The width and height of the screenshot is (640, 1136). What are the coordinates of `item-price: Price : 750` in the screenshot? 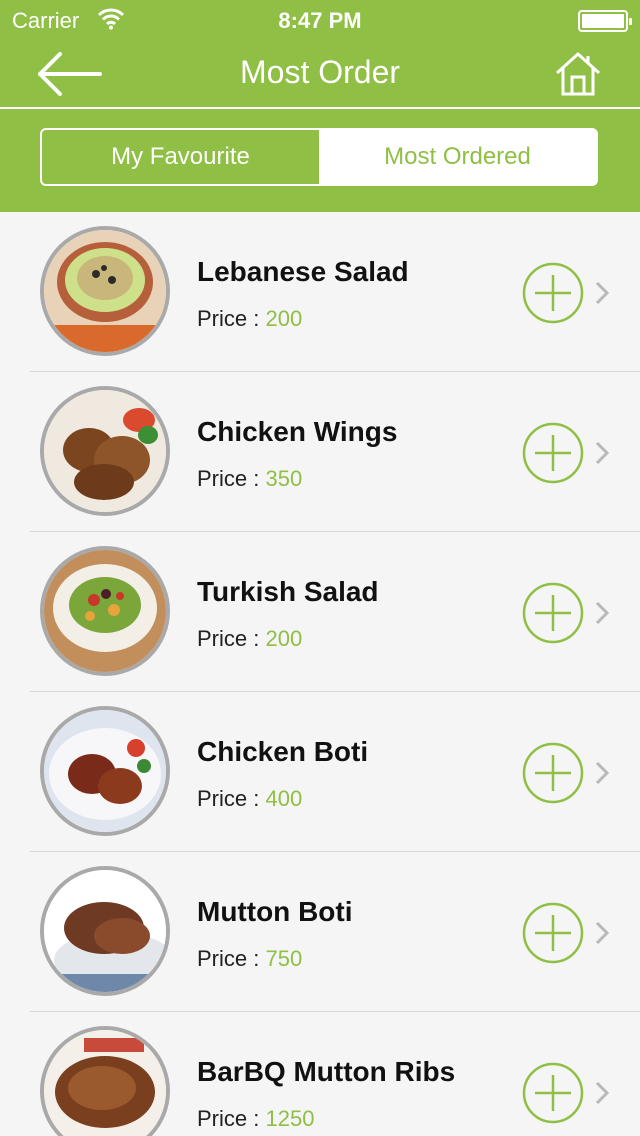 It's located at (249, 959).